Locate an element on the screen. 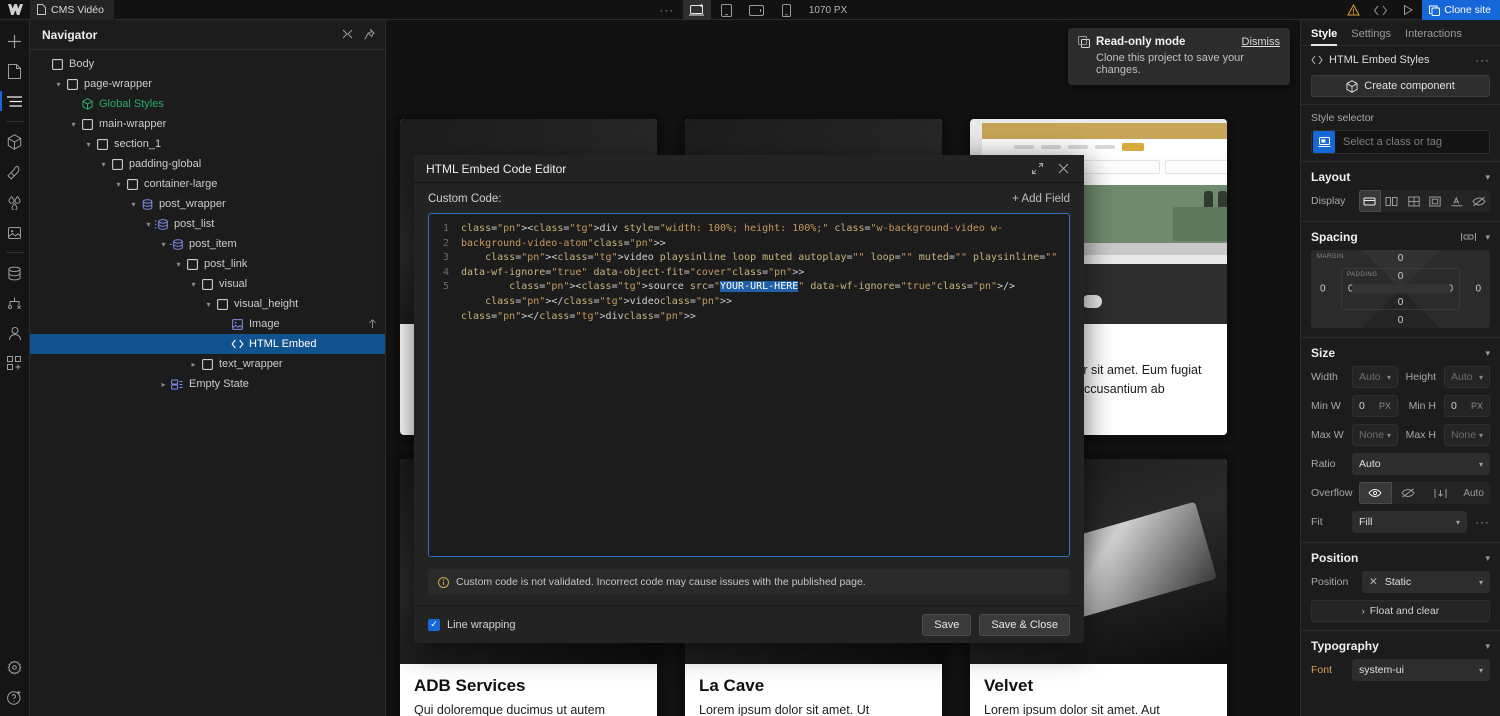 This screenshot has width=1500, height=716. overflow-hidden-icon is located at coordinates (1408, 493).